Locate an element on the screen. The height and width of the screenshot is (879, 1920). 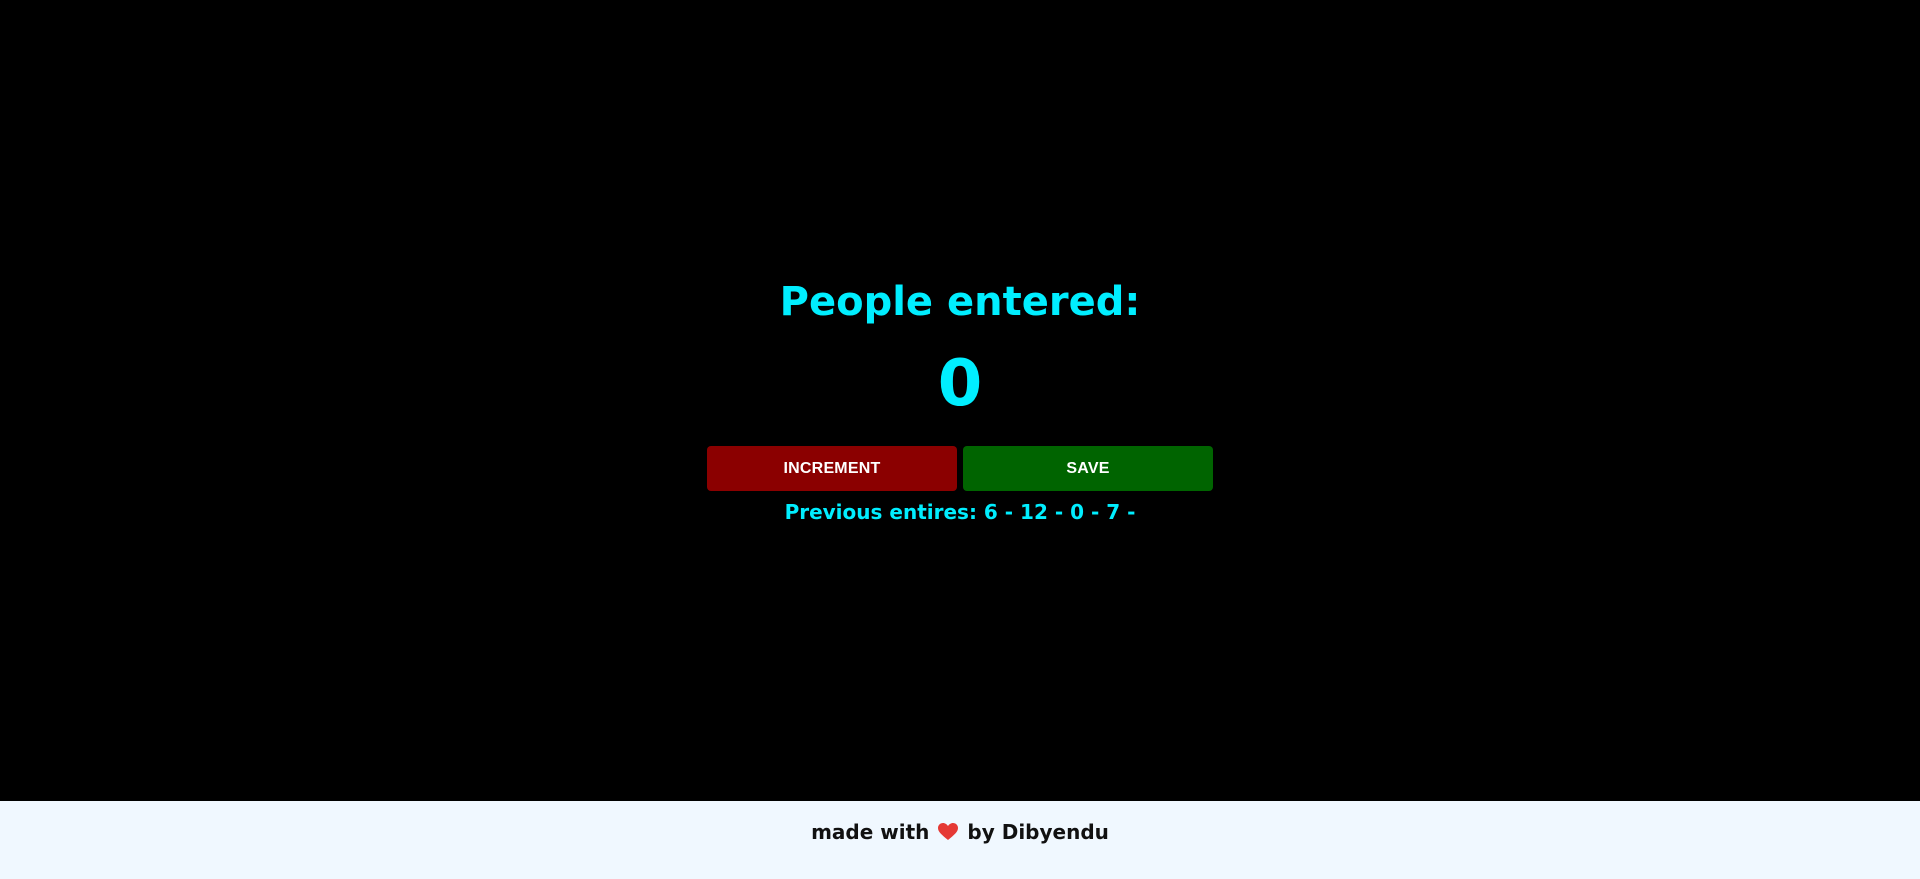
save-button: SAVE is located at coordinates (1088, 468).